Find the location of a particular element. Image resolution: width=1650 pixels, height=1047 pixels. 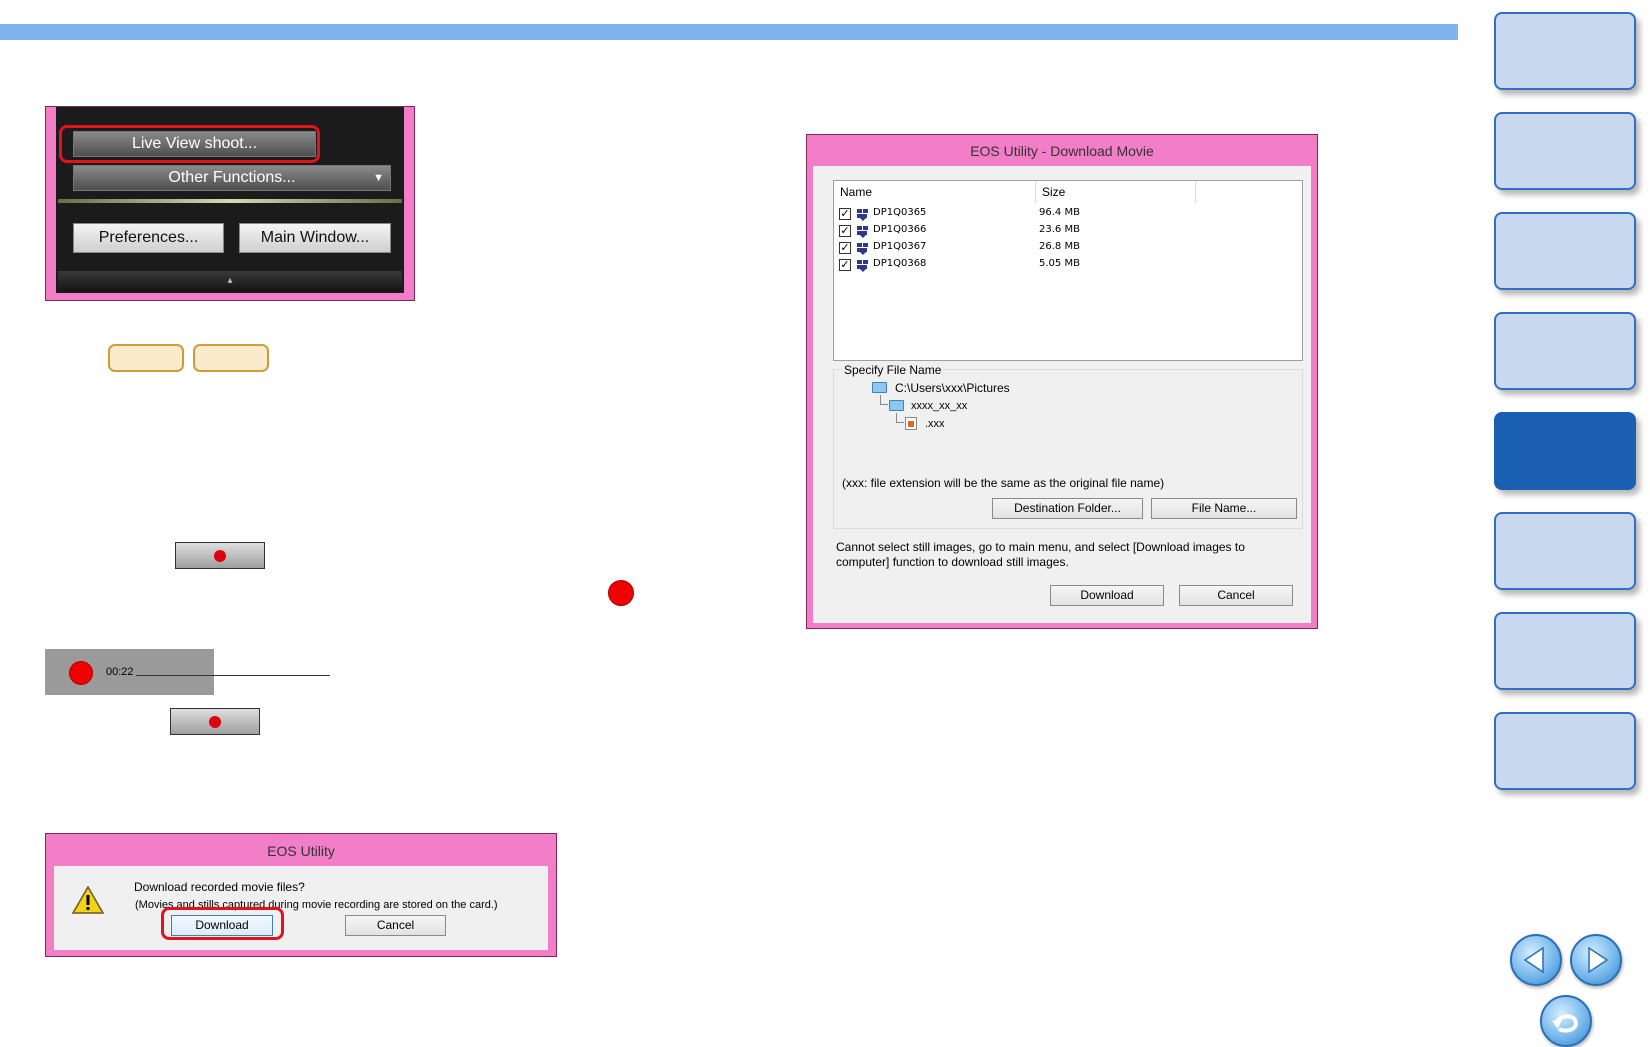

file-size: 96.4 MB is located at coordinates (1059, 212).